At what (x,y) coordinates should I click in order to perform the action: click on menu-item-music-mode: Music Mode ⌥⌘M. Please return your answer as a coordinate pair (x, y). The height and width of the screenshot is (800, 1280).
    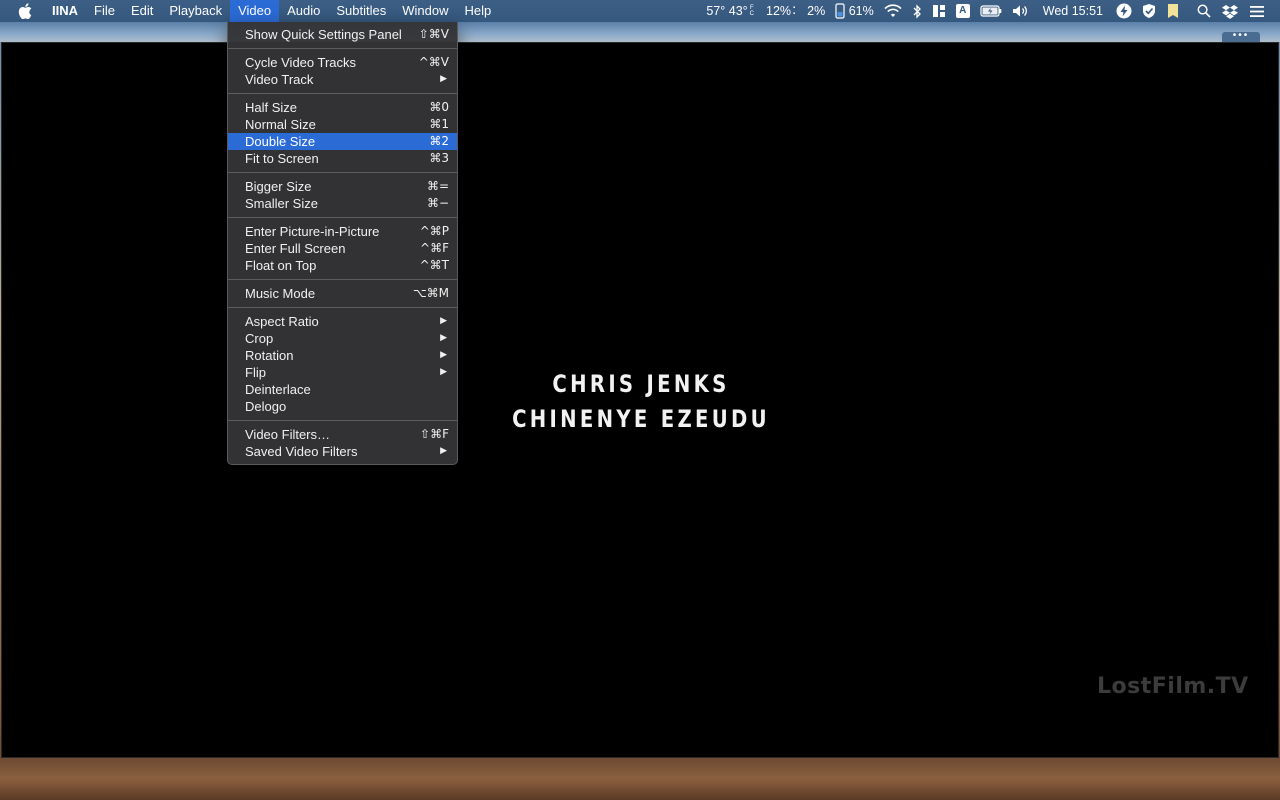
    Looking at the image, I should click on (342, 293).